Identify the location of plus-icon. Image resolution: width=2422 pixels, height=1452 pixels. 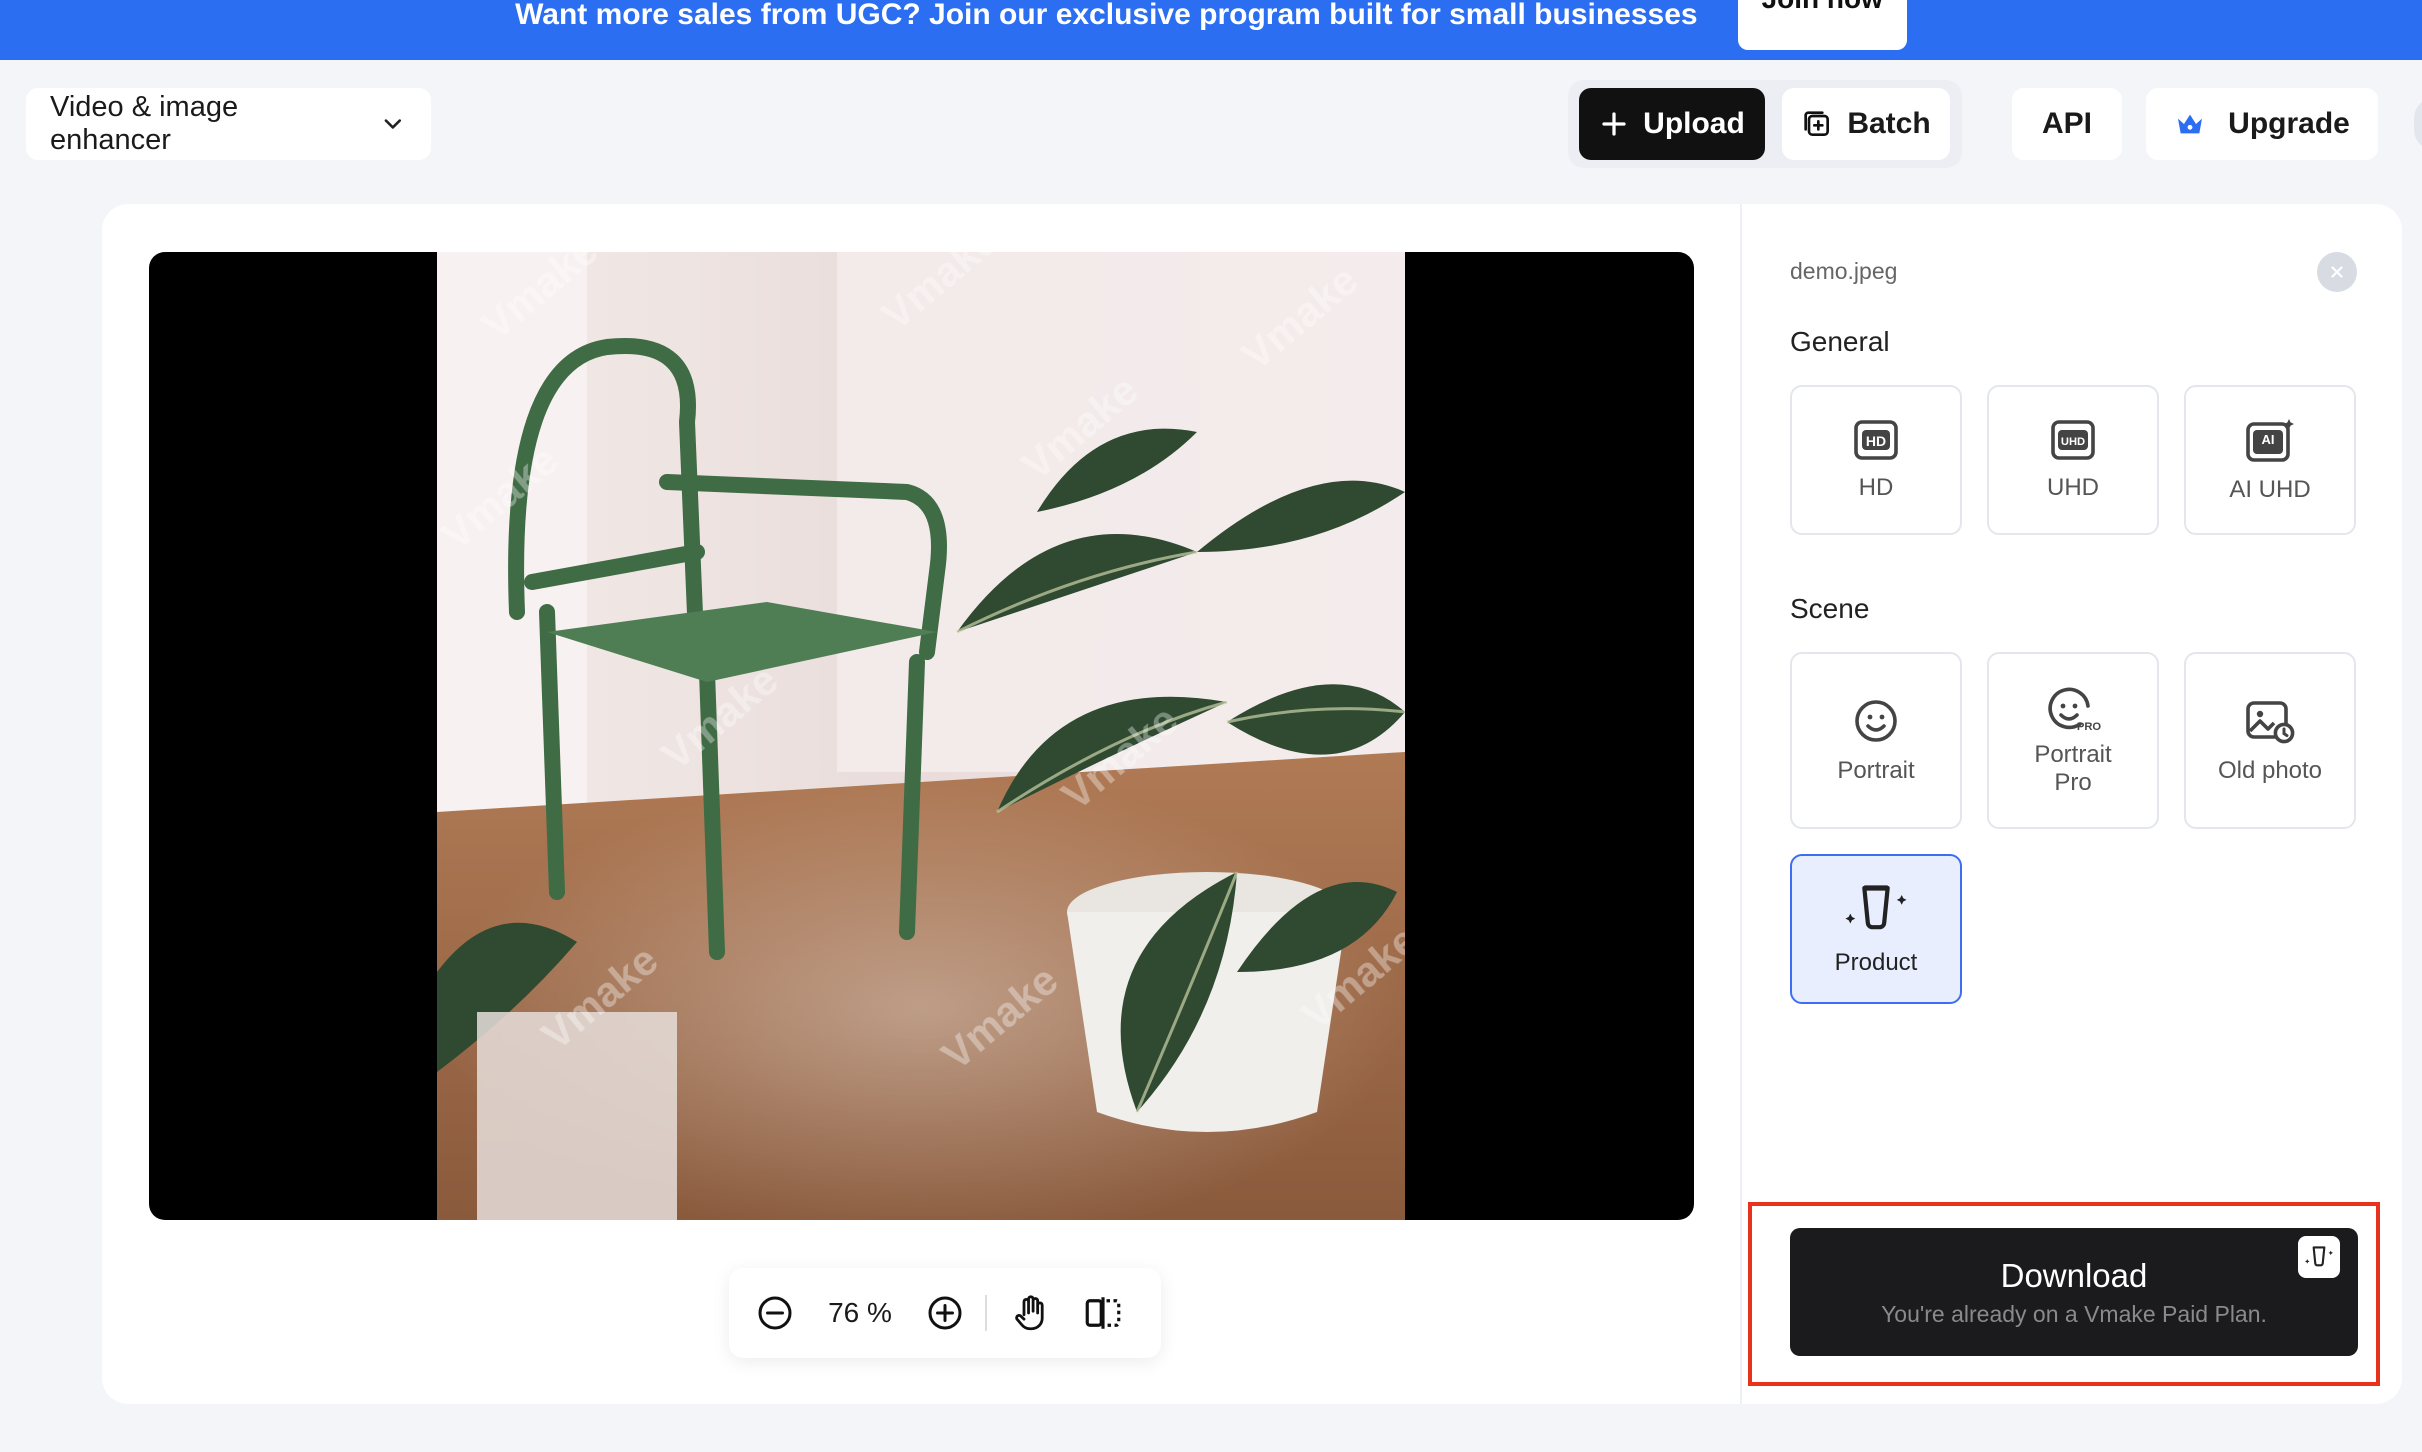
(1614, 124).